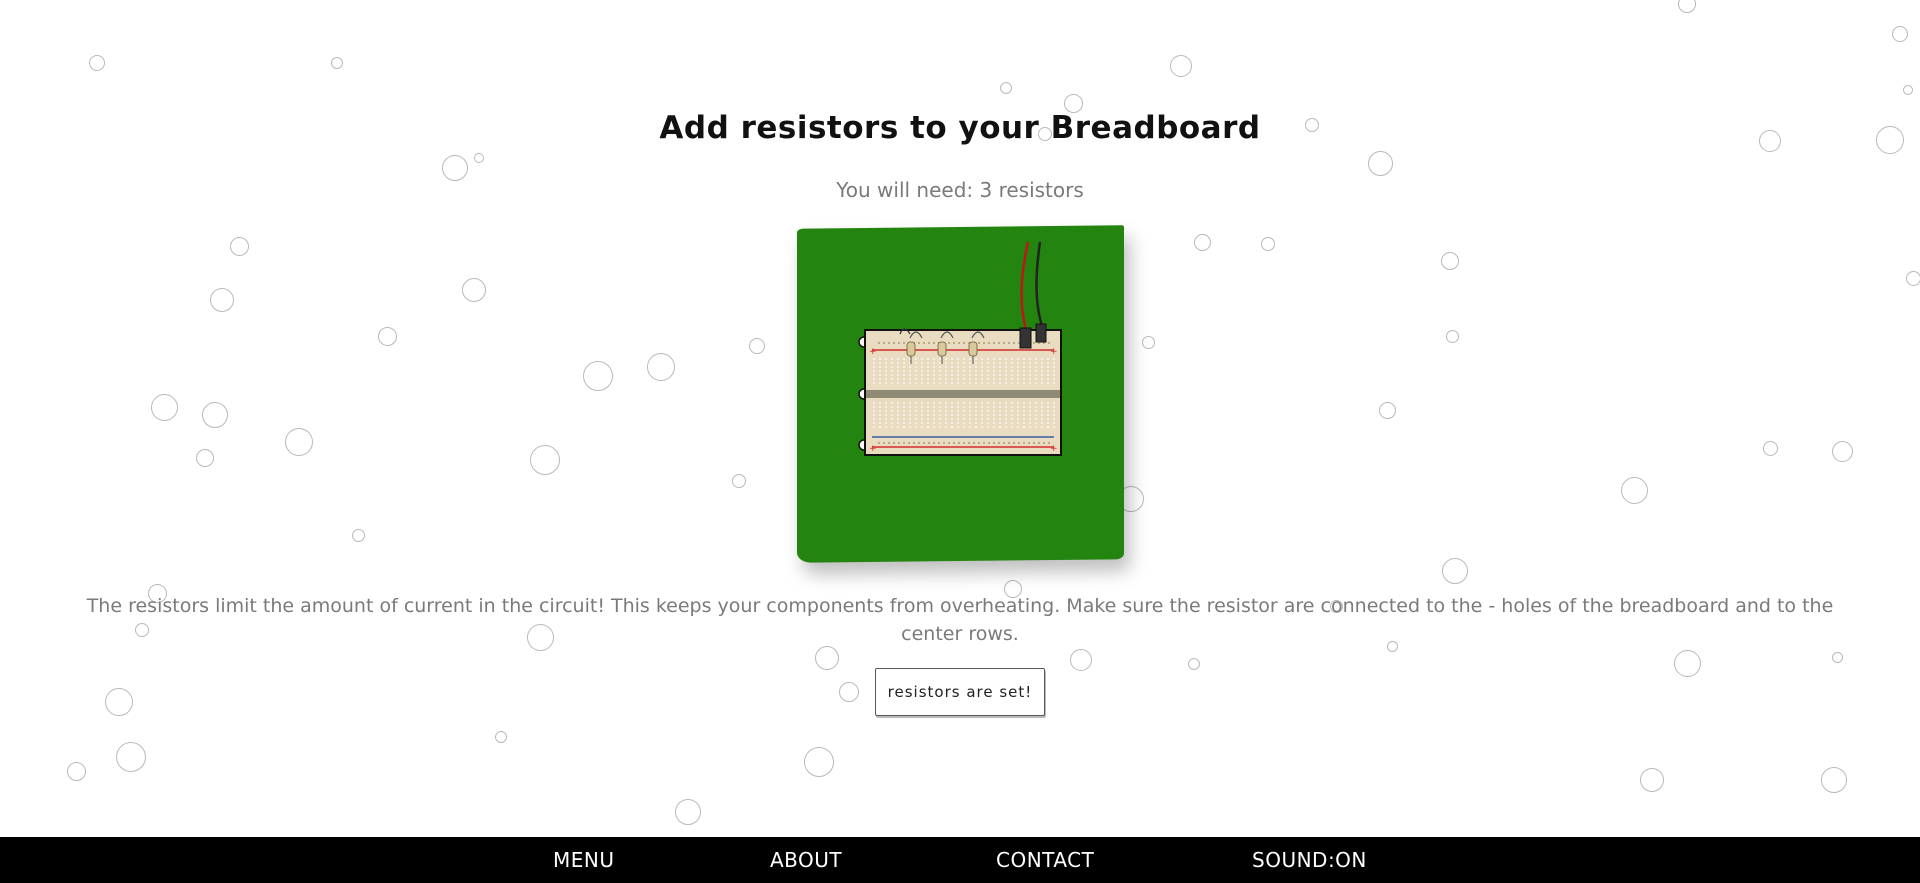 The width and height of the screenshot is (1920, 883). What do you see at coordinates (960, 348) in the screenshot?
I see `breadboard-illustration: + + + +` at bounding box center [960, 348].